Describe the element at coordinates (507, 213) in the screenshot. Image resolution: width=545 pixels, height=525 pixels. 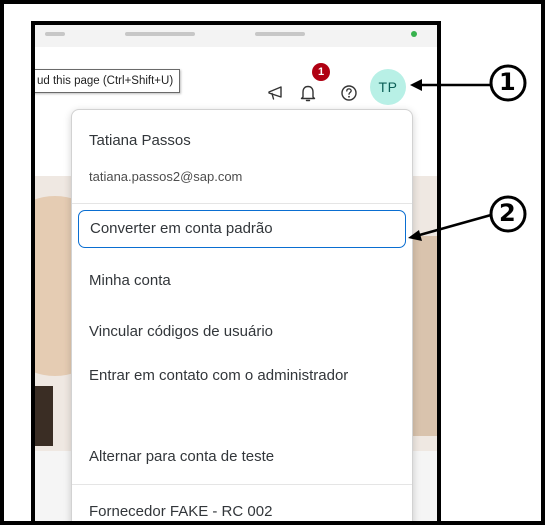
I see `callout-number-2: 2` at that location.